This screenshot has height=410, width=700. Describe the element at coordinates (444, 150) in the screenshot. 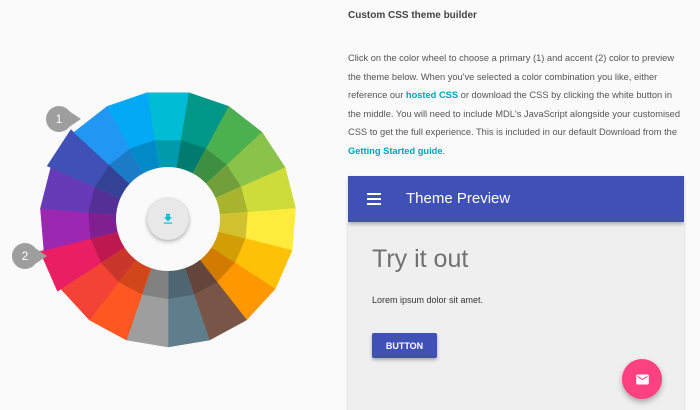

I see `description-part-3: .` at that location.